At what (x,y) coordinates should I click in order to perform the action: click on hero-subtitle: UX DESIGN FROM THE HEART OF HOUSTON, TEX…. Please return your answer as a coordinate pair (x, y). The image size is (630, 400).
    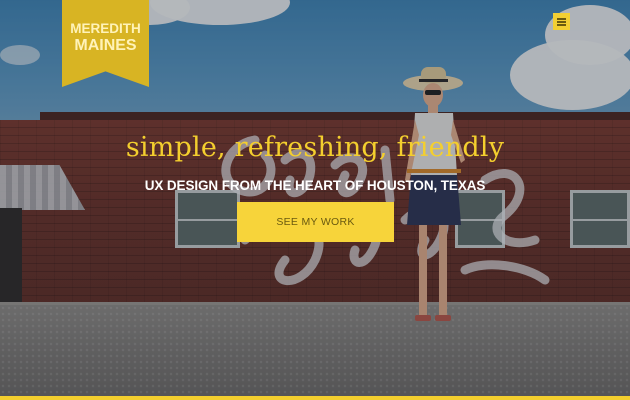
    Looking at the image, I should click on (315, 185).